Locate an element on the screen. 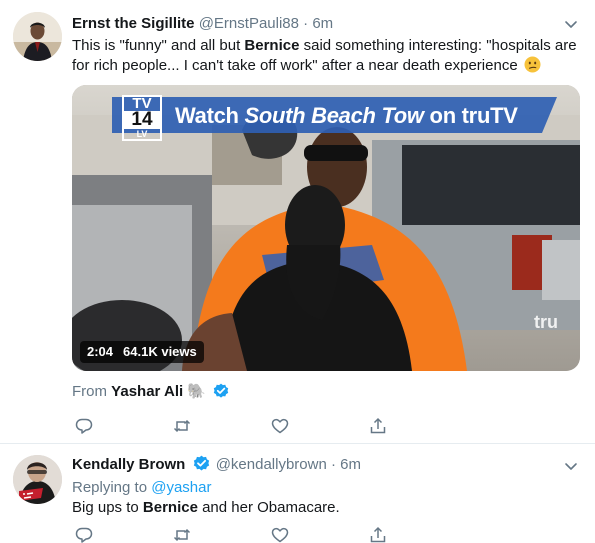 The height and width of the screenshot is (543, 595). tweet-text-part: and her Obamacare. is located at coordinates (268, 507).